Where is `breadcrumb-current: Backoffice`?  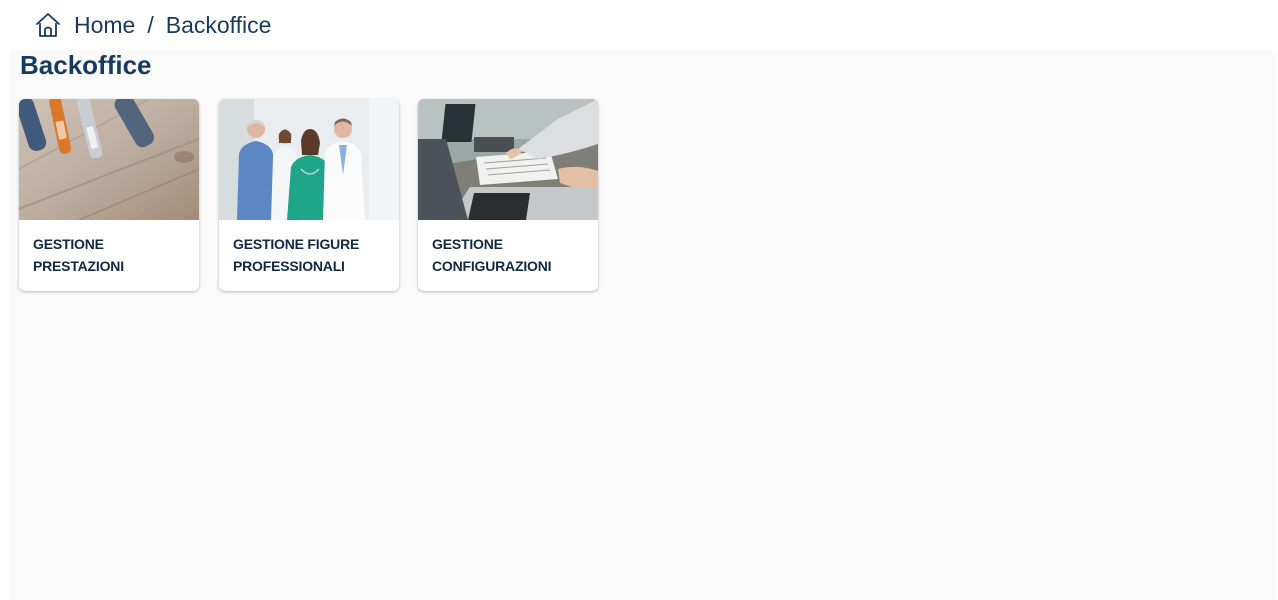 breadcrumb-current: Backoffice is located at coordinates (218, 24).